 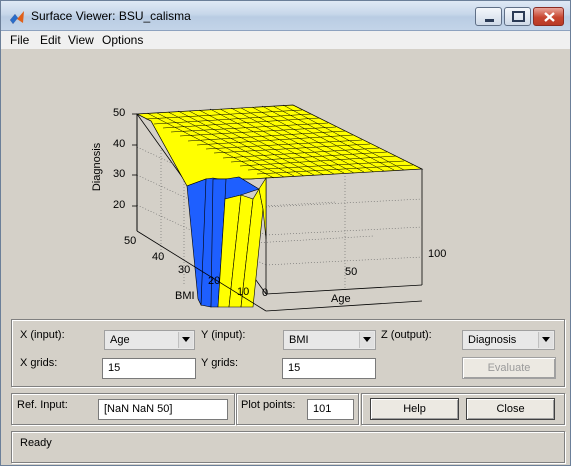 I want to click on y-tick-label: 50, so click(x=130, y=241).